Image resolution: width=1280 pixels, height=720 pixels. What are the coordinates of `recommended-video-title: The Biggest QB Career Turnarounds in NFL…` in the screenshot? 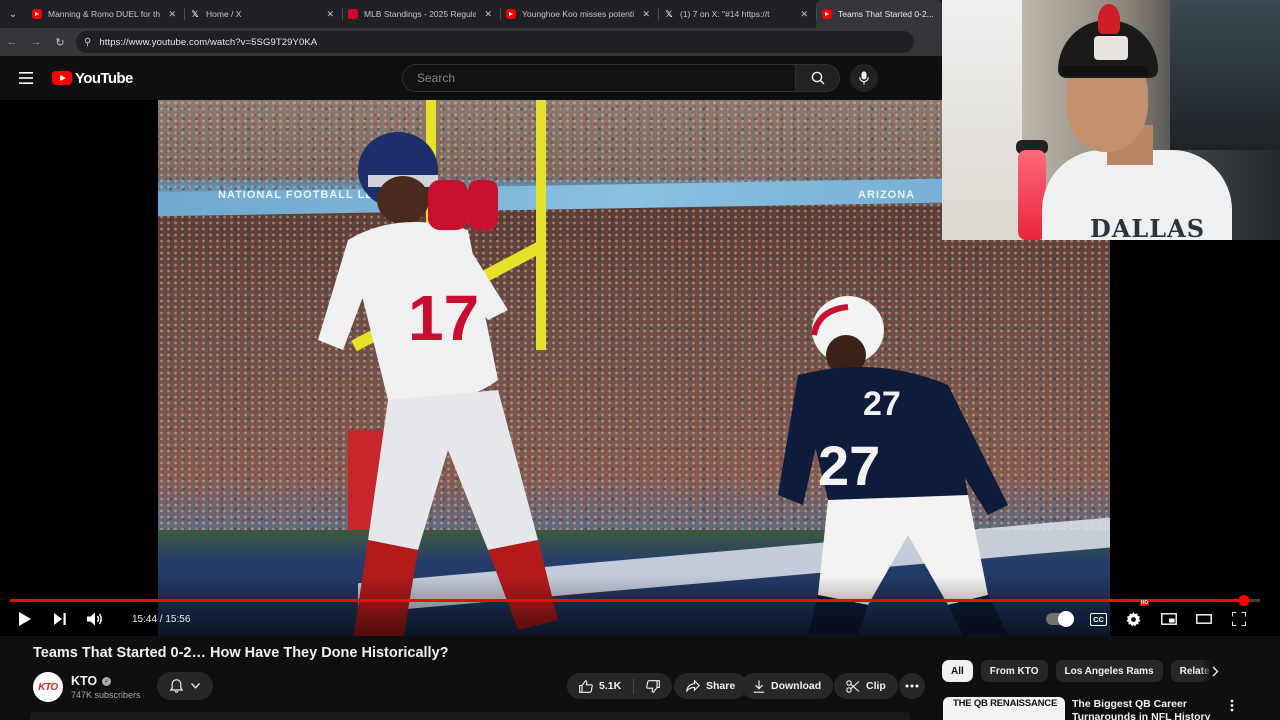 It's located at (1147, 709).